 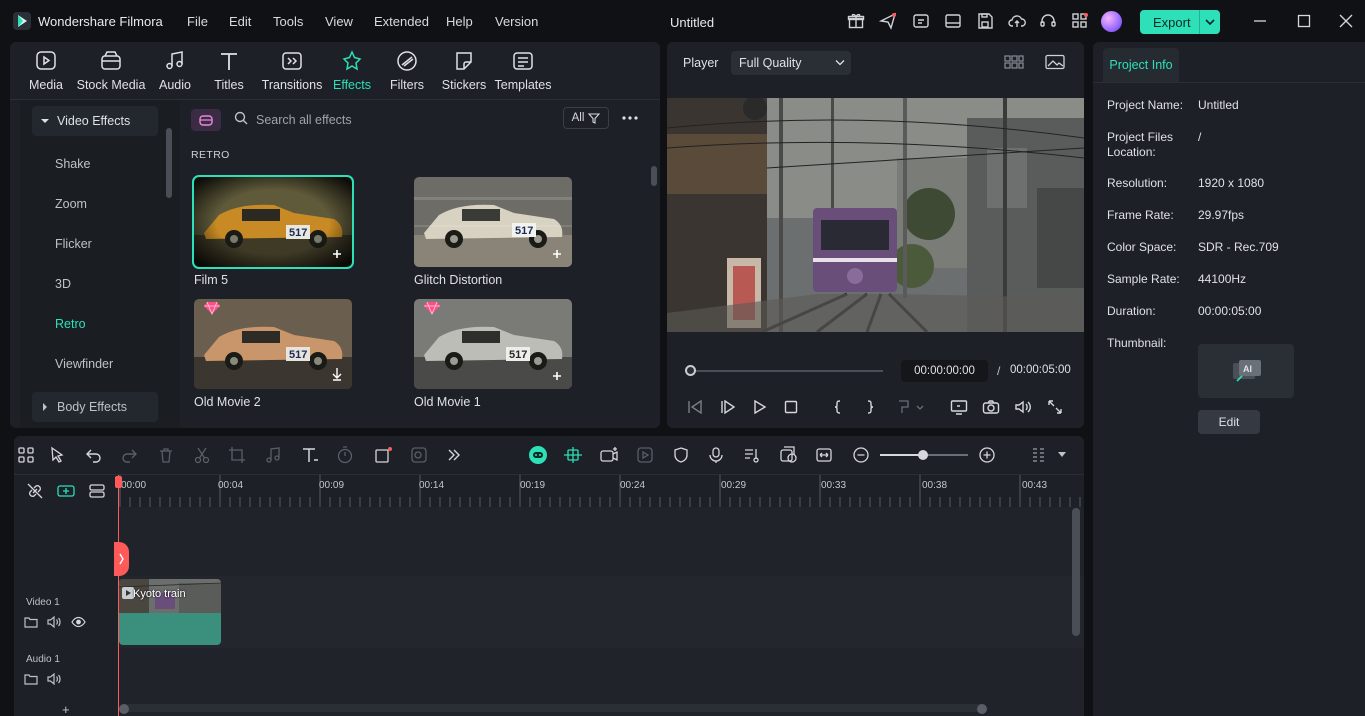 What do you see at coordinates (791, 407) in the screenshot?
I see `stop-icon` at bounding box center [791, 407].